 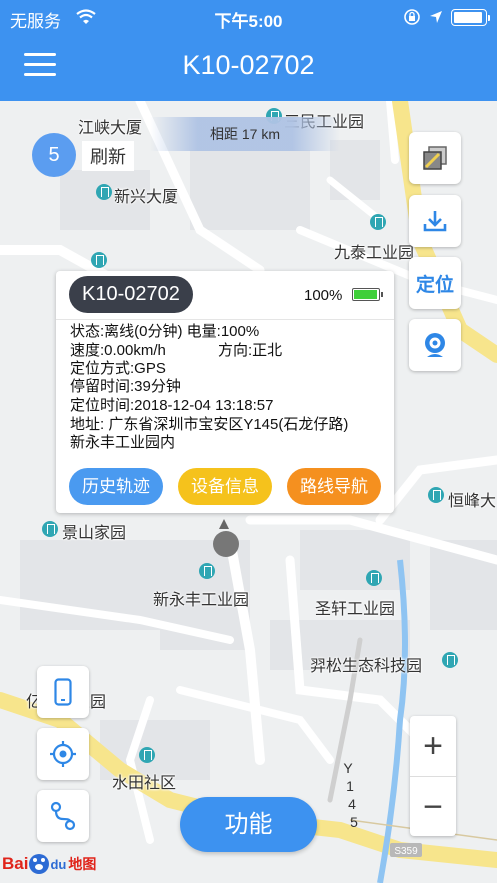 I want to click on function-button: 功能, so click(x=248, y=824).